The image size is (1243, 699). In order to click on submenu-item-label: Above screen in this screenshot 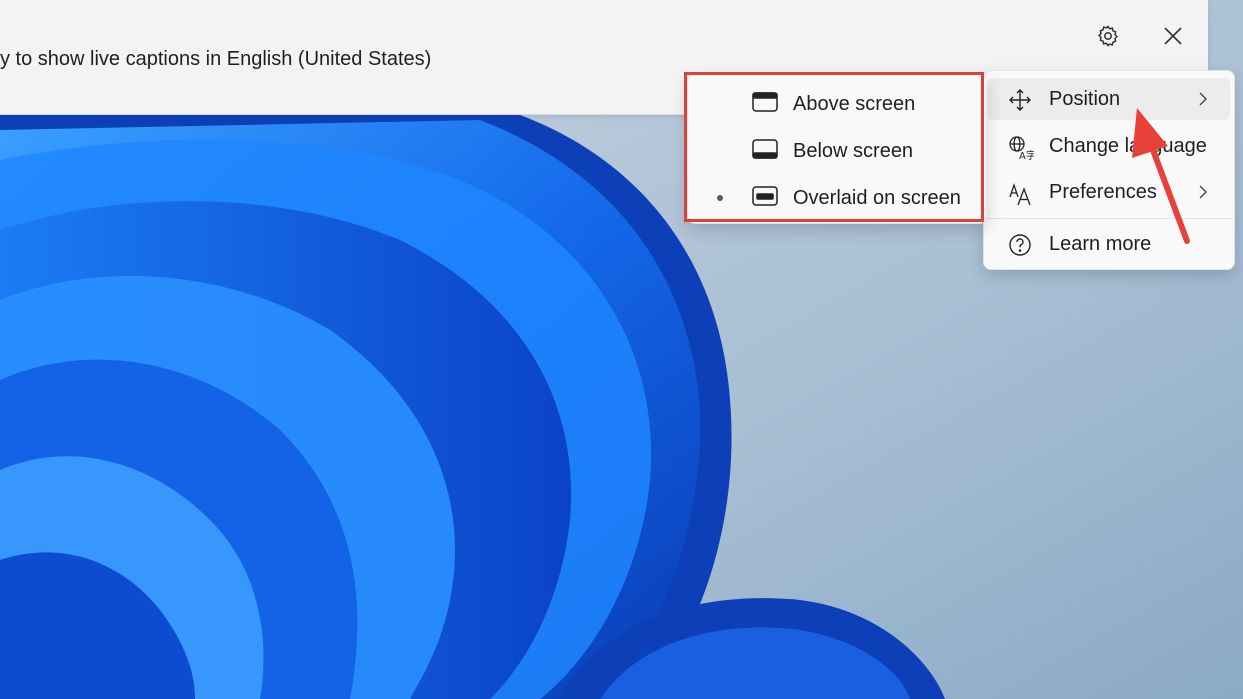, I will do `click(854, 104)`.